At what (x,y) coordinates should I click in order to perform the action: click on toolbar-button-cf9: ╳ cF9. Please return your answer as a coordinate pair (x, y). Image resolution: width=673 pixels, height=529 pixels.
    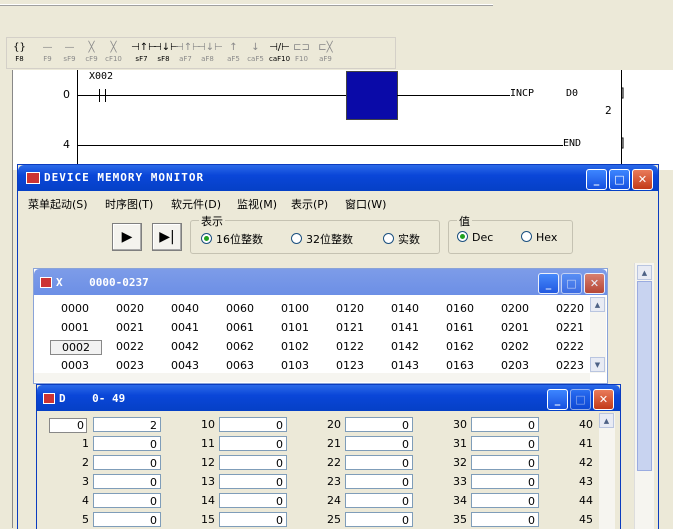
    Looking at the image, I should click on (91, 53).